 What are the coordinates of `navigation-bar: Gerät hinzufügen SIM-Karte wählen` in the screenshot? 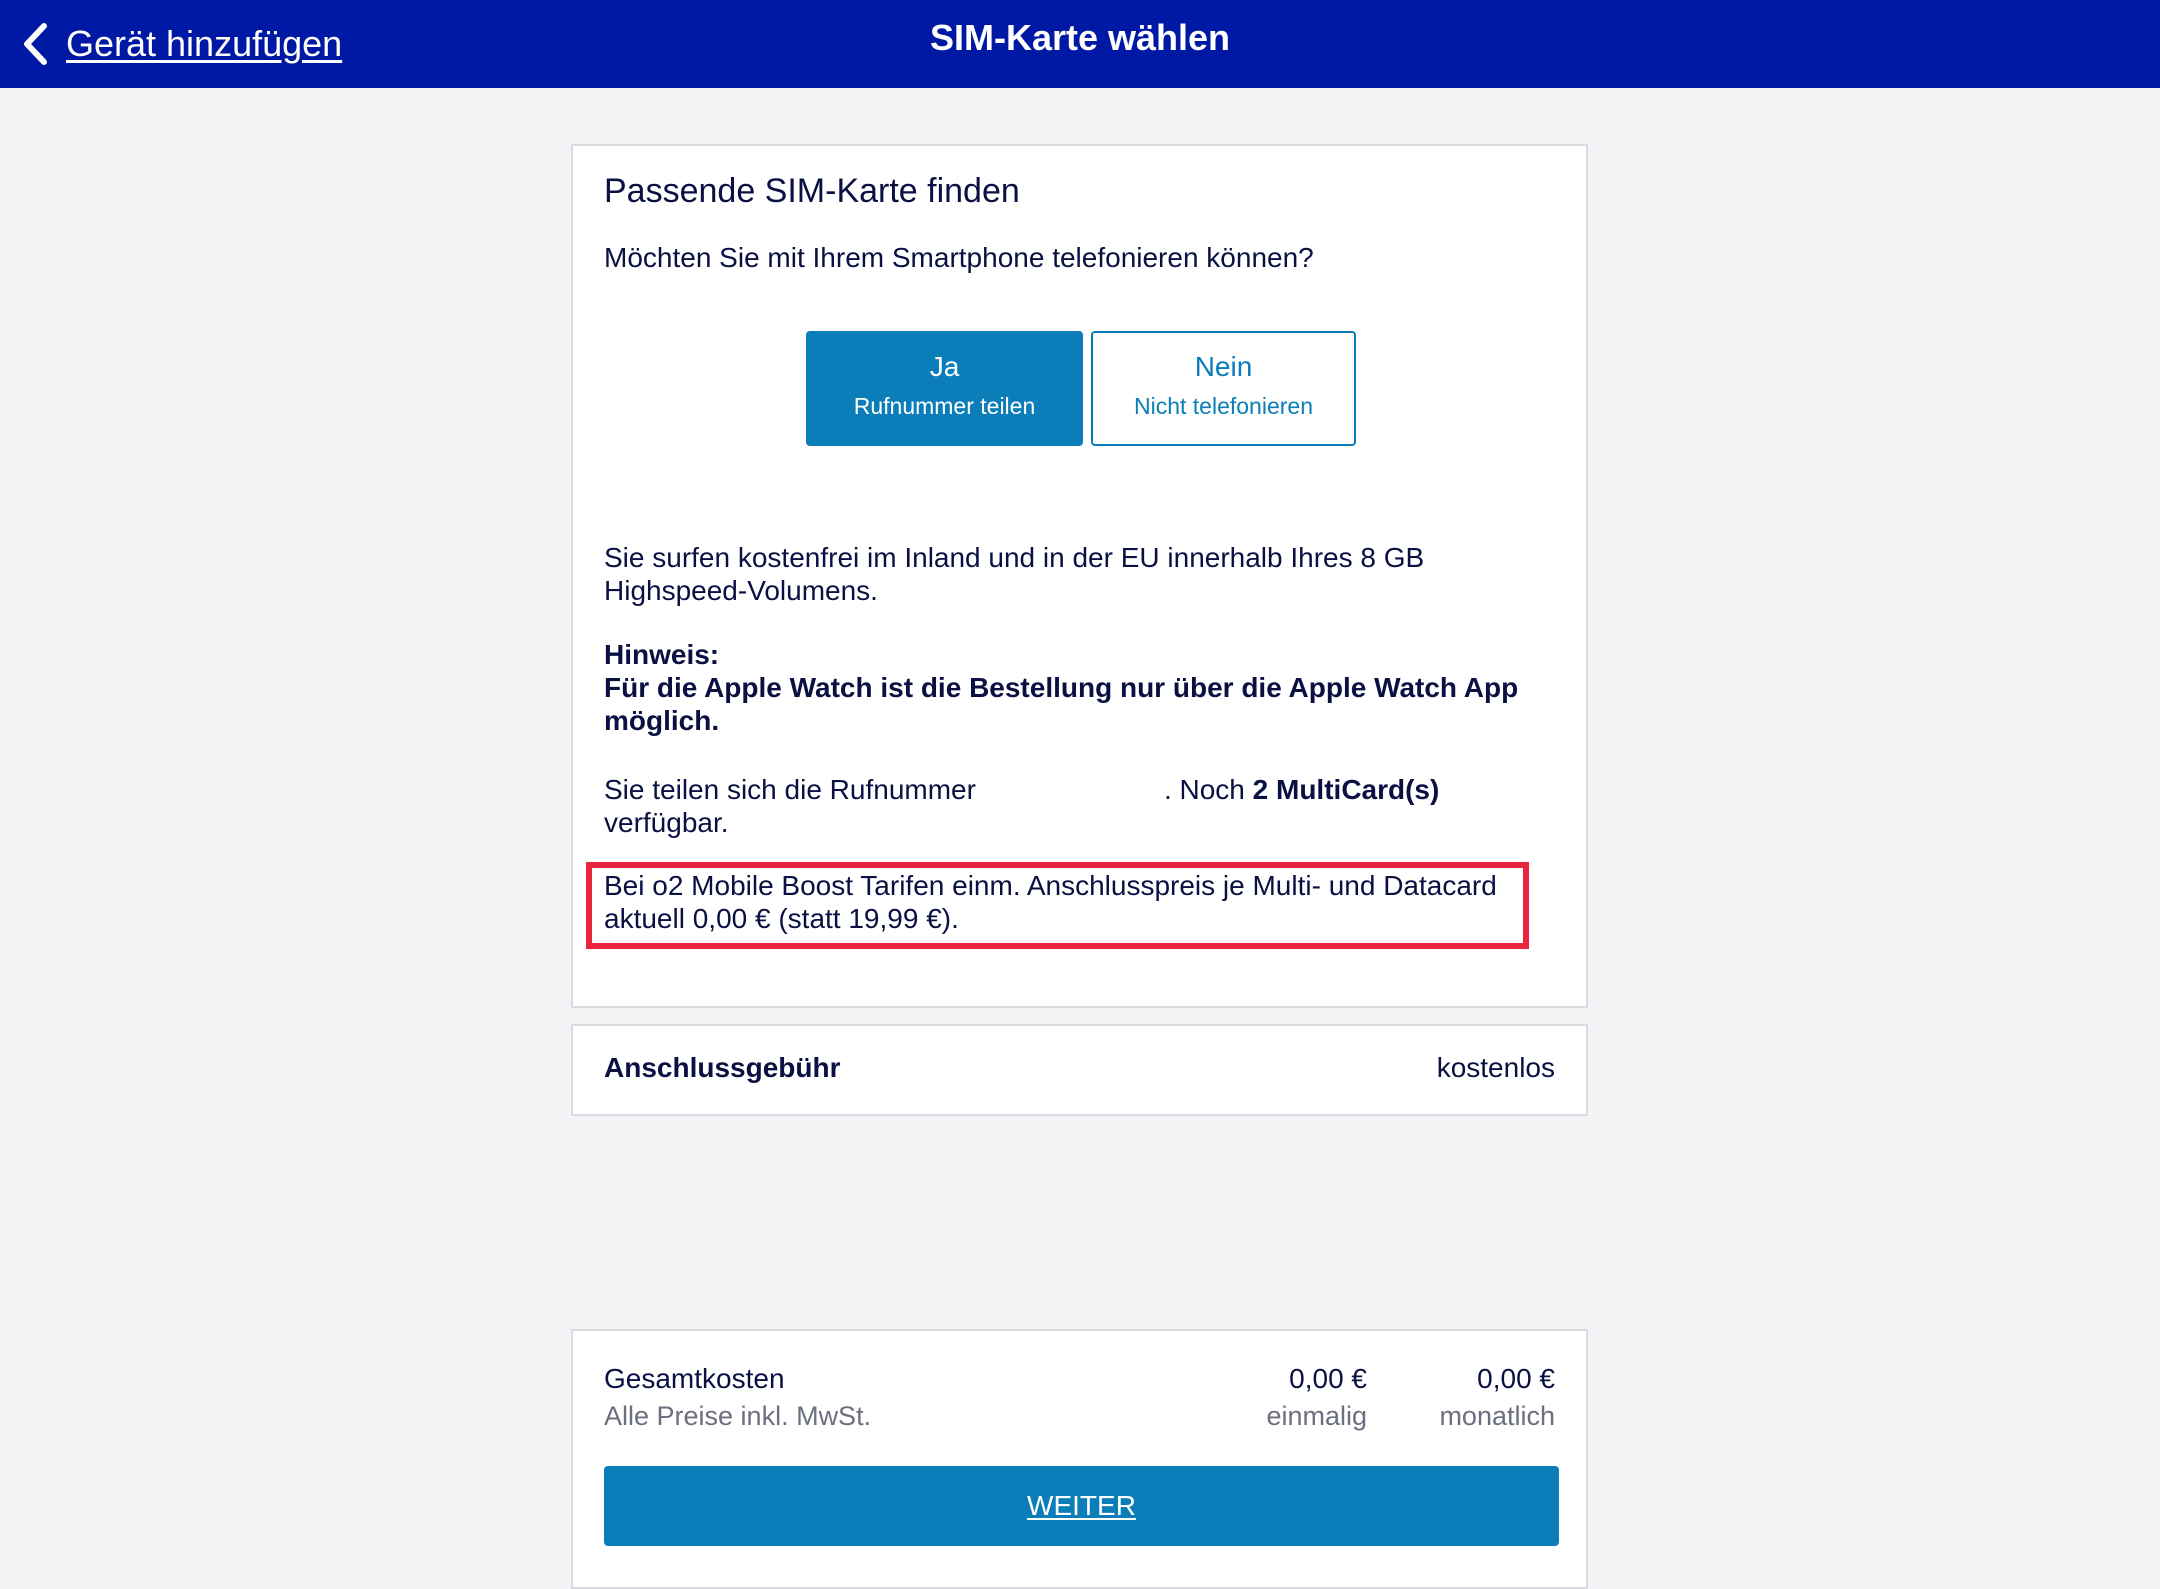 It's located at (1080, 44).